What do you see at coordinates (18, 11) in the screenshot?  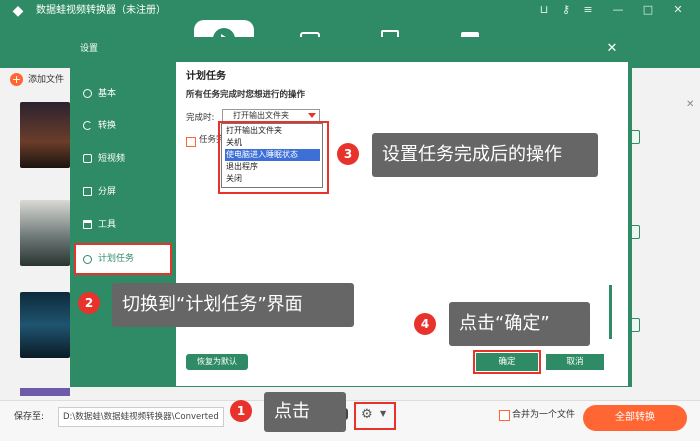 I see `app-logo-icon: ◆` at bounding box center [18, 11].